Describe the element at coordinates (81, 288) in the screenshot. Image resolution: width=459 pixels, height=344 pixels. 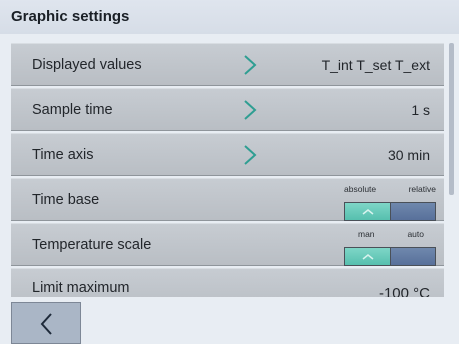
I see `row-label: Limit maximum` at that location.